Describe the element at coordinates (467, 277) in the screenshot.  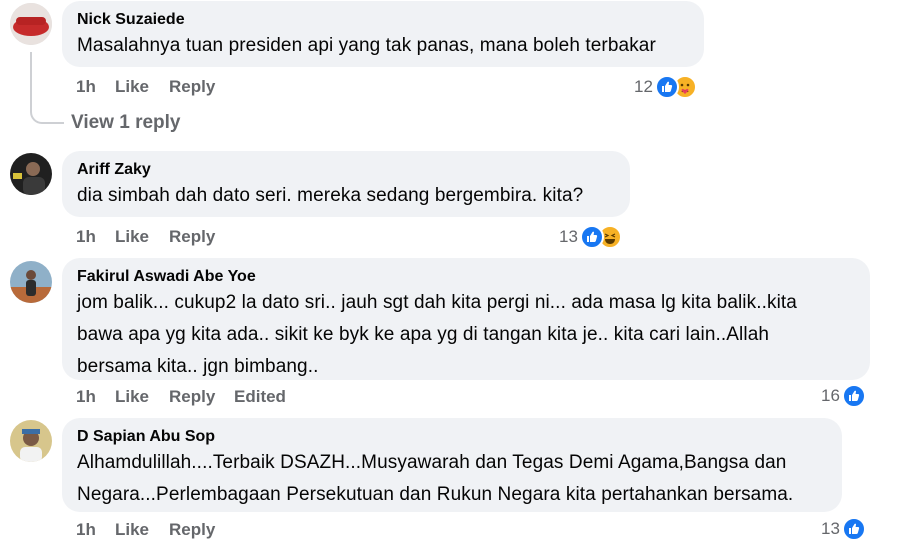
I see `comment-author: Fakirul Aswadi Abe Yoe` at that location.